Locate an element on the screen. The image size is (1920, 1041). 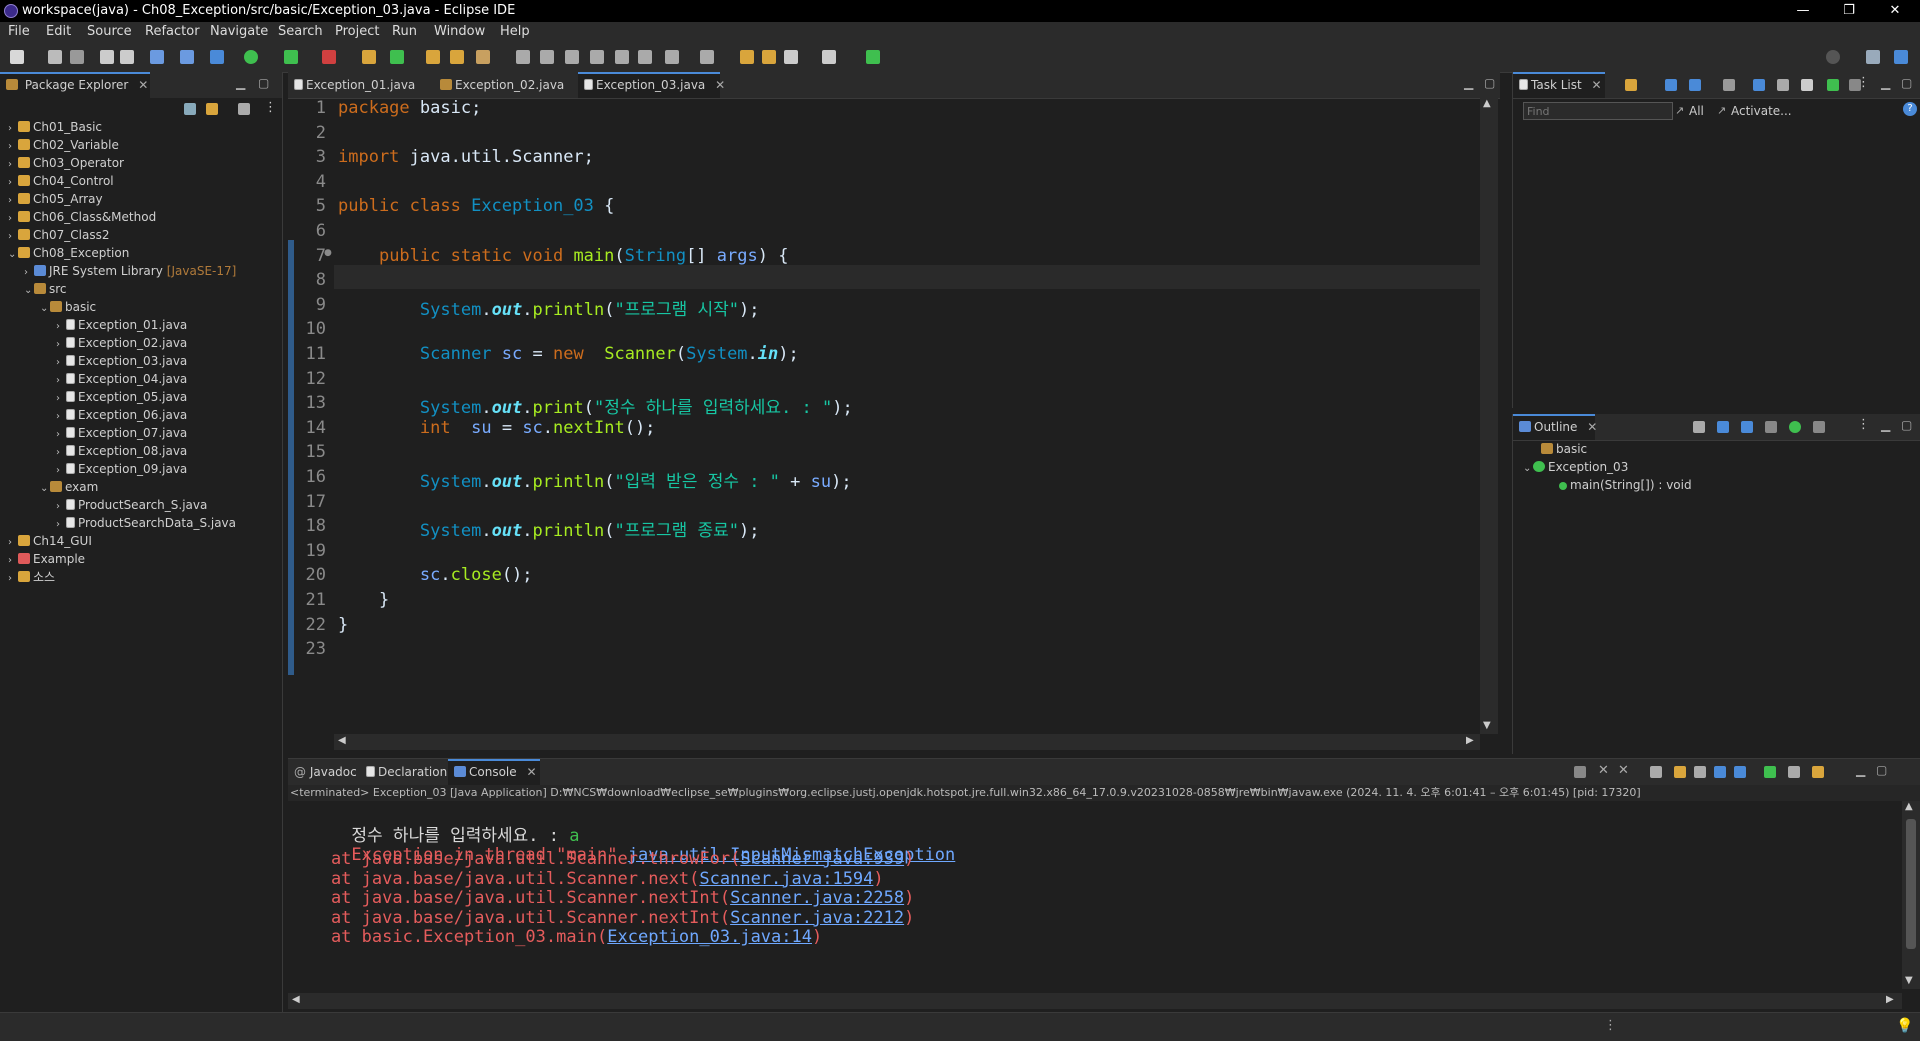
tab-exception-01: Exception_01.java is located at coordinates (359, 85).